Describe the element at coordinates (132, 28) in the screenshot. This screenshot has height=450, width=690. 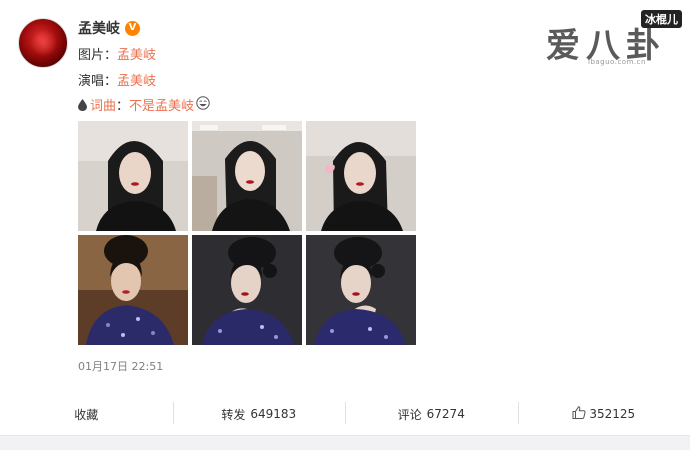
I see `verified-icon: V` at that location.